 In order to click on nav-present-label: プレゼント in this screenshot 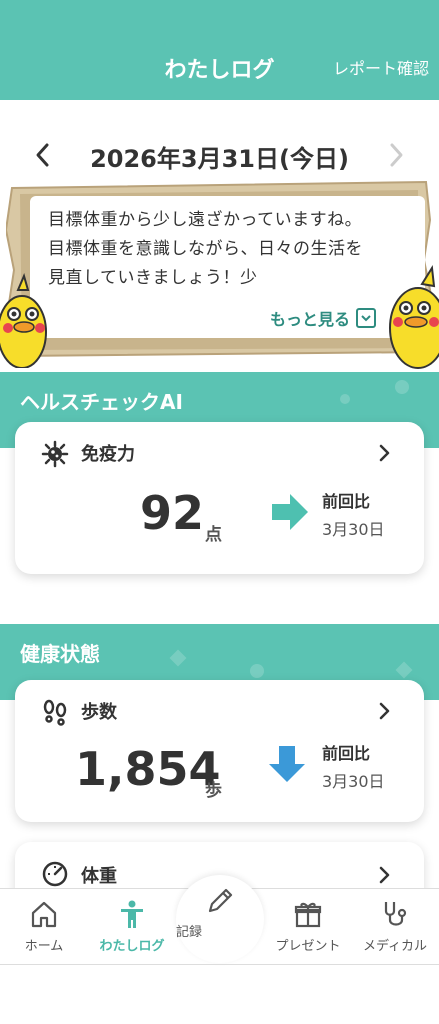, I will do `click(308, 946)`.